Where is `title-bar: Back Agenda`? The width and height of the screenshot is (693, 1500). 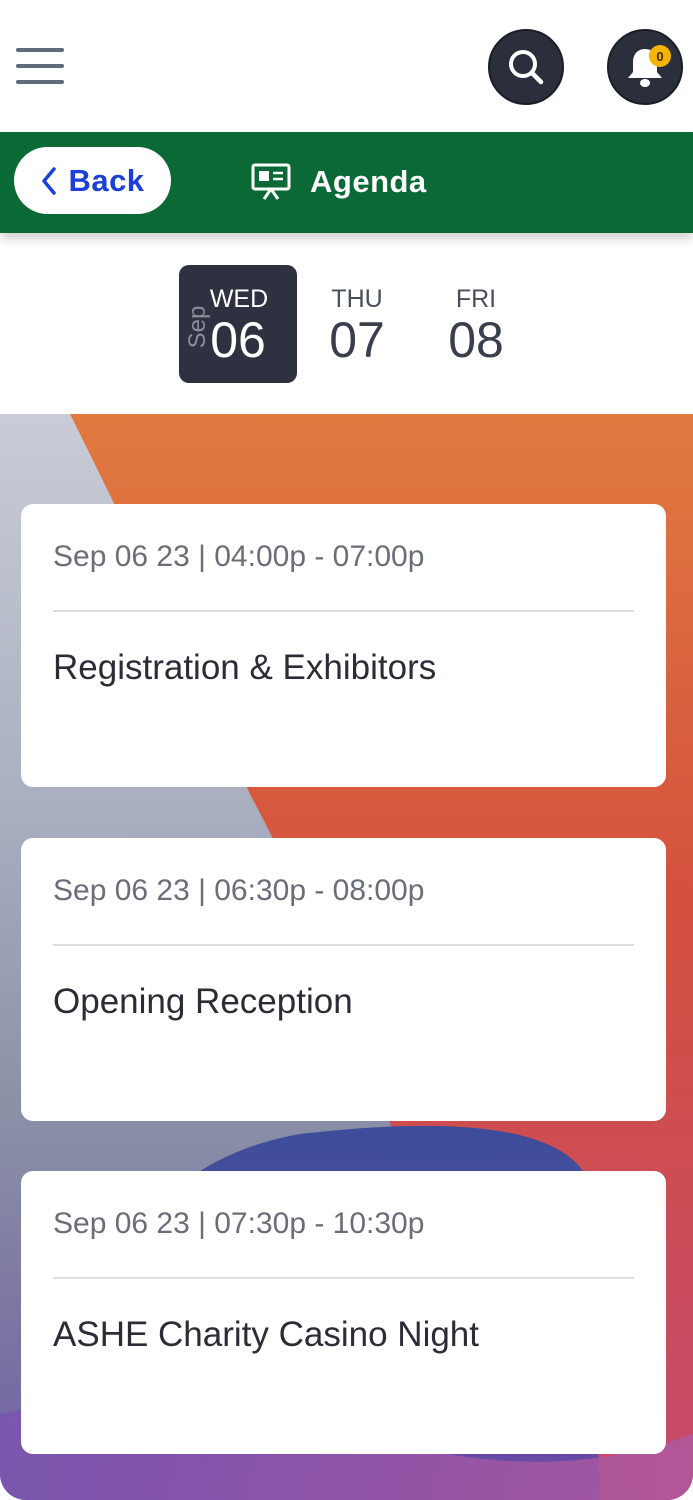
title-bar: Back Agenda is located at coordinates (346, 182).